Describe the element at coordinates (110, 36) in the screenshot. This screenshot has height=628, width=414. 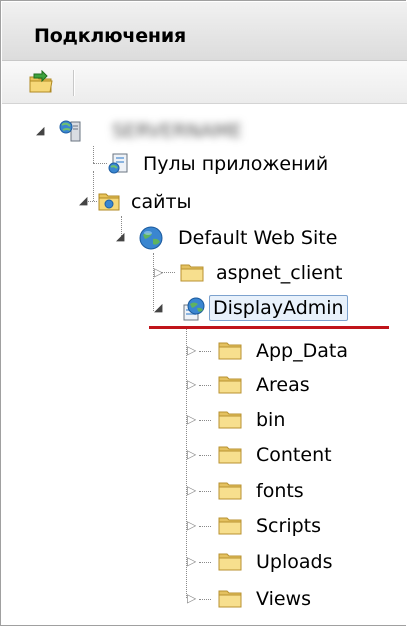
I see `panel-title: Подключения` at that location.